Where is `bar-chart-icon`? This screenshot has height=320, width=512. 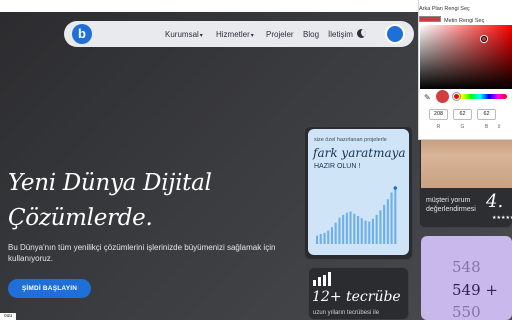
bar-chart-icon is located at coordinates (322, 279).